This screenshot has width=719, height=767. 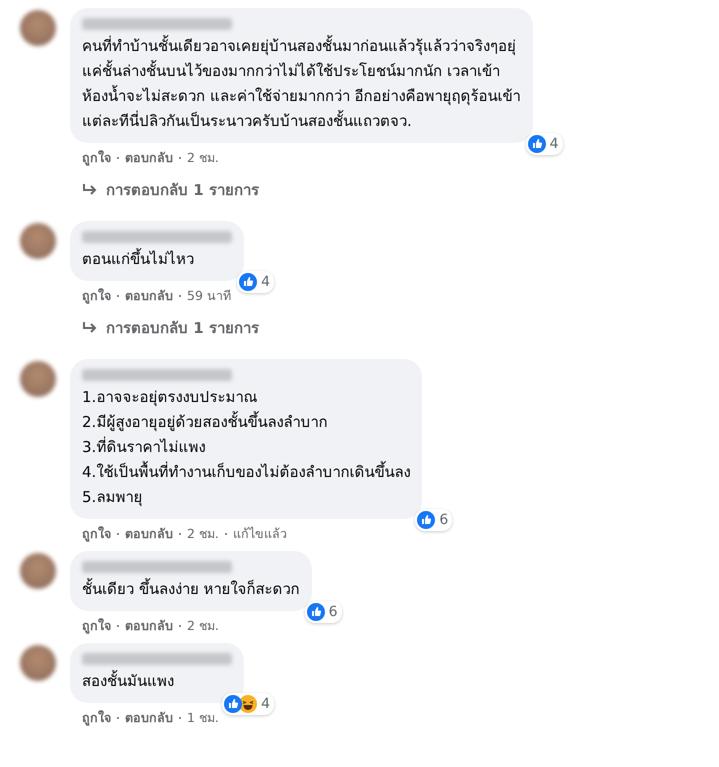 What do you see at coordinates (205, 422) in the screenshot?
I see `comment-text: 2.มีผู้สูงอายุอยู่ด้วยสองชั้นขึ้นลงลำบาก` at bounding box center [205, 422].